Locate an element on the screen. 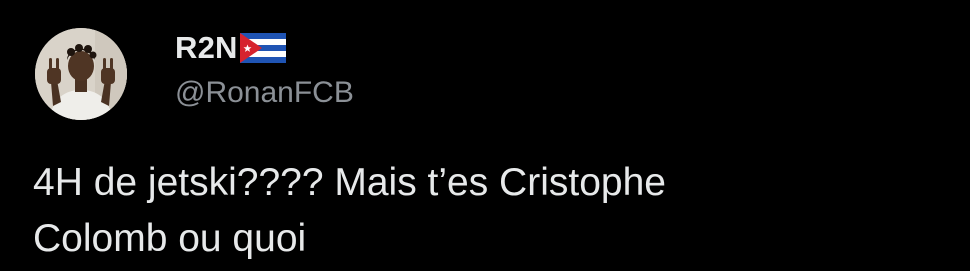 This screenshot has width=970, height=271. author-avatar is located at coordinates (81, 74).